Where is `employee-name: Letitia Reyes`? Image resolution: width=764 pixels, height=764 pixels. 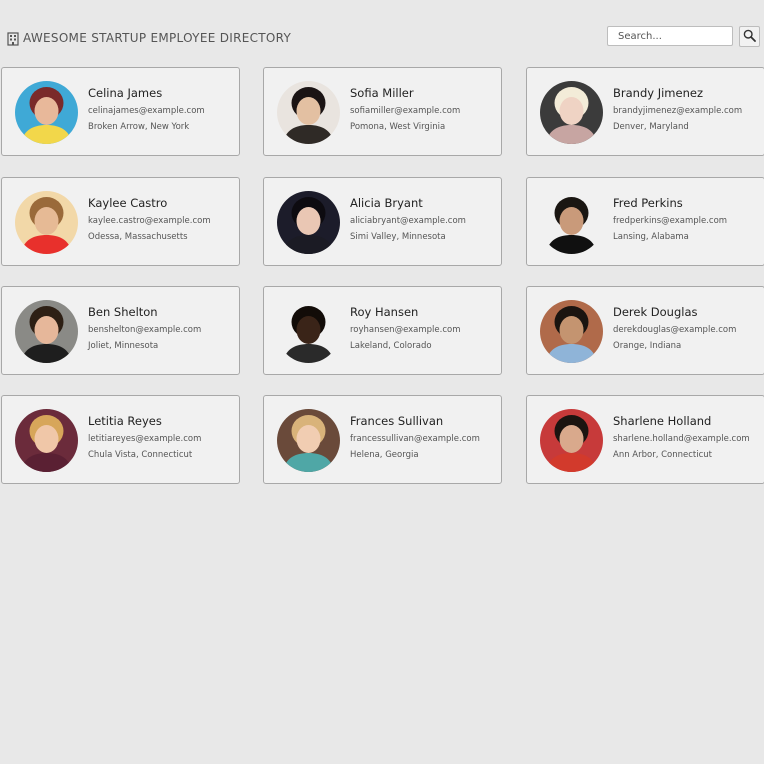 employee-name: Letitia Reyes is located at coordinates (125, 421).